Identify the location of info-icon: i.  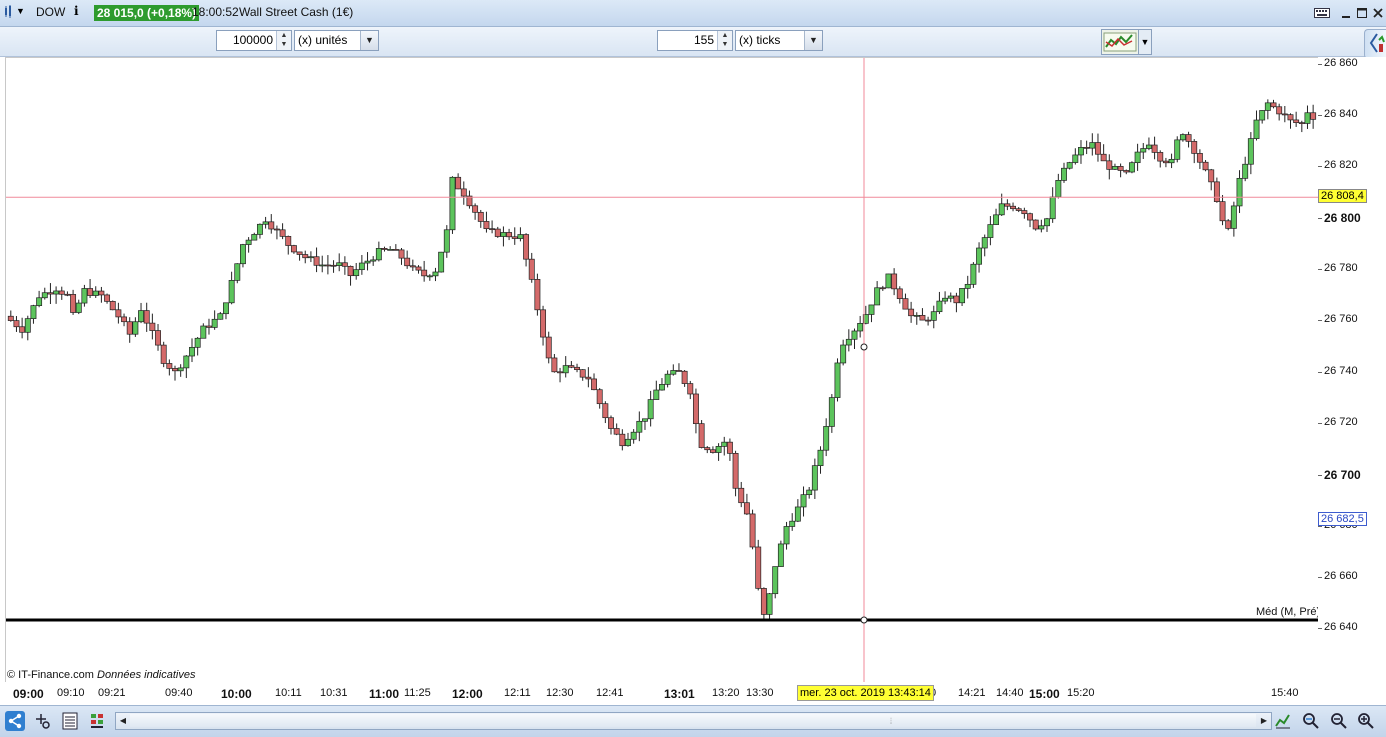
(76, 11).